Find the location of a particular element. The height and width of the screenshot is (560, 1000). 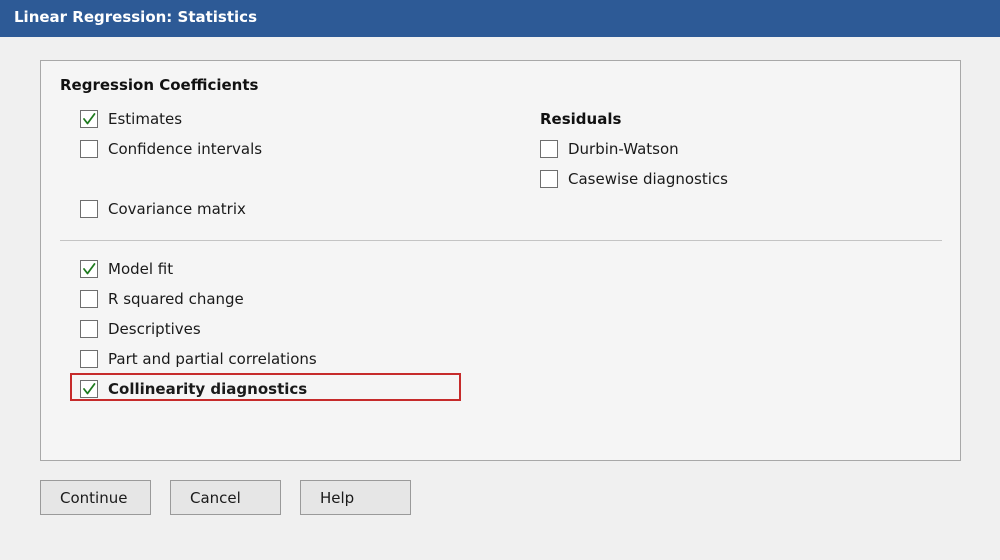

collinearity-diagnostics-option: Collinearity diagnostics is located at coordinates (193, 389).